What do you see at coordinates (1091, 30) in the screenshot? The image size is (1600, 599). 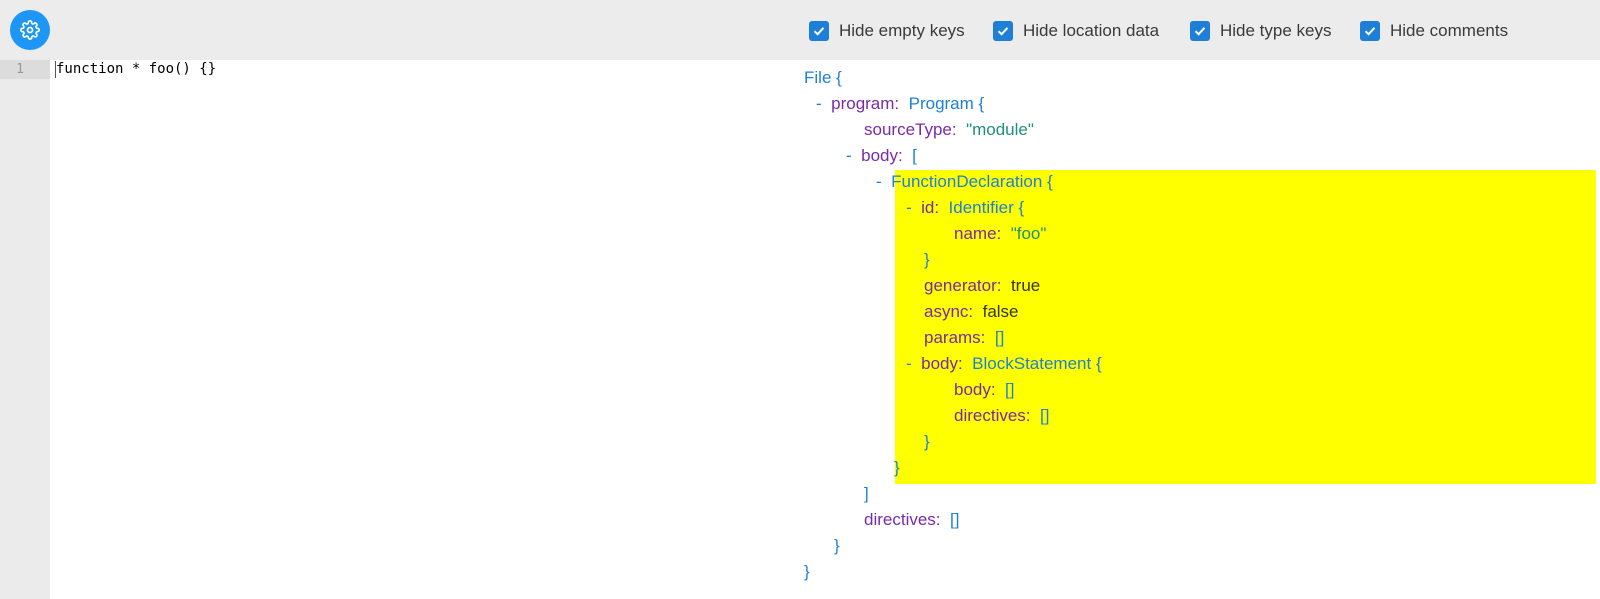 I see `hide-location-data-label: Hide location data` at bounding box center [1091, 30].